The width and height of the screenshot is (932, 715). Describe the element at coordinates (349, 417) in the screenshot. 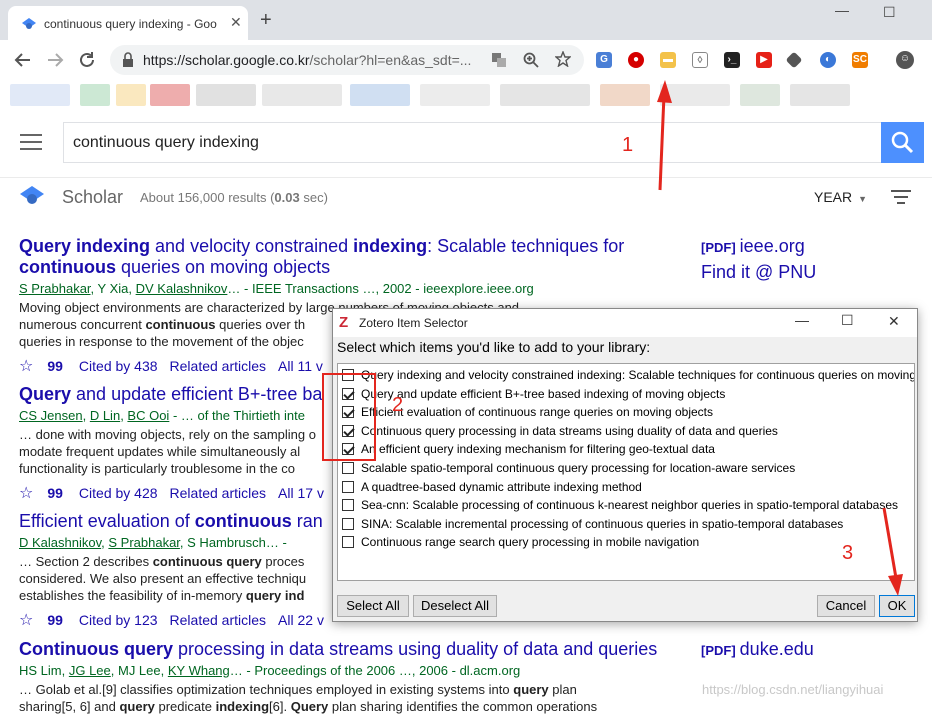

I see `annotation-checkbox-highlight` at that location.